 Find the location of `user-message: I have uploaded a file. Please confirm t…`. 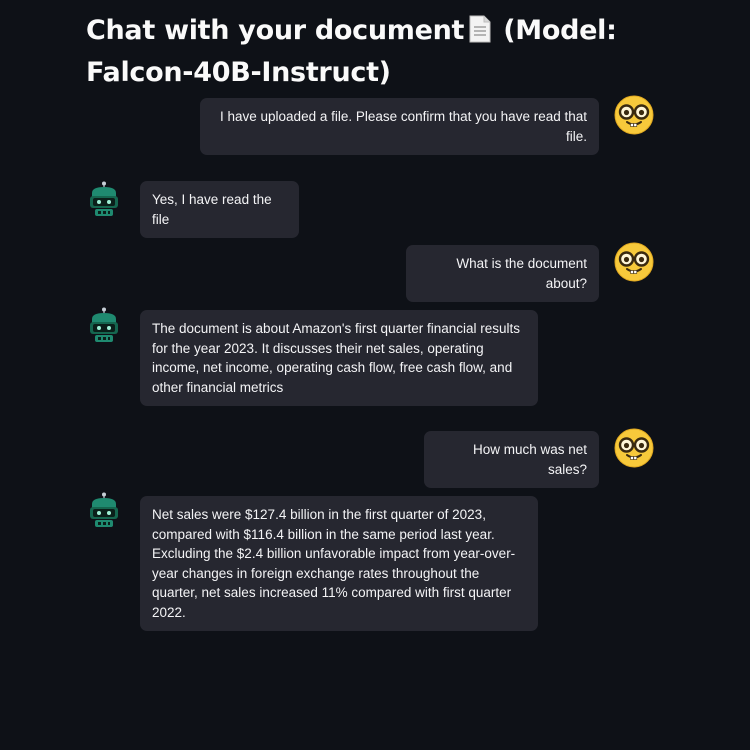

user-message: I have uploaded a file. Please confirm t… is located at coordinates (399, 126).